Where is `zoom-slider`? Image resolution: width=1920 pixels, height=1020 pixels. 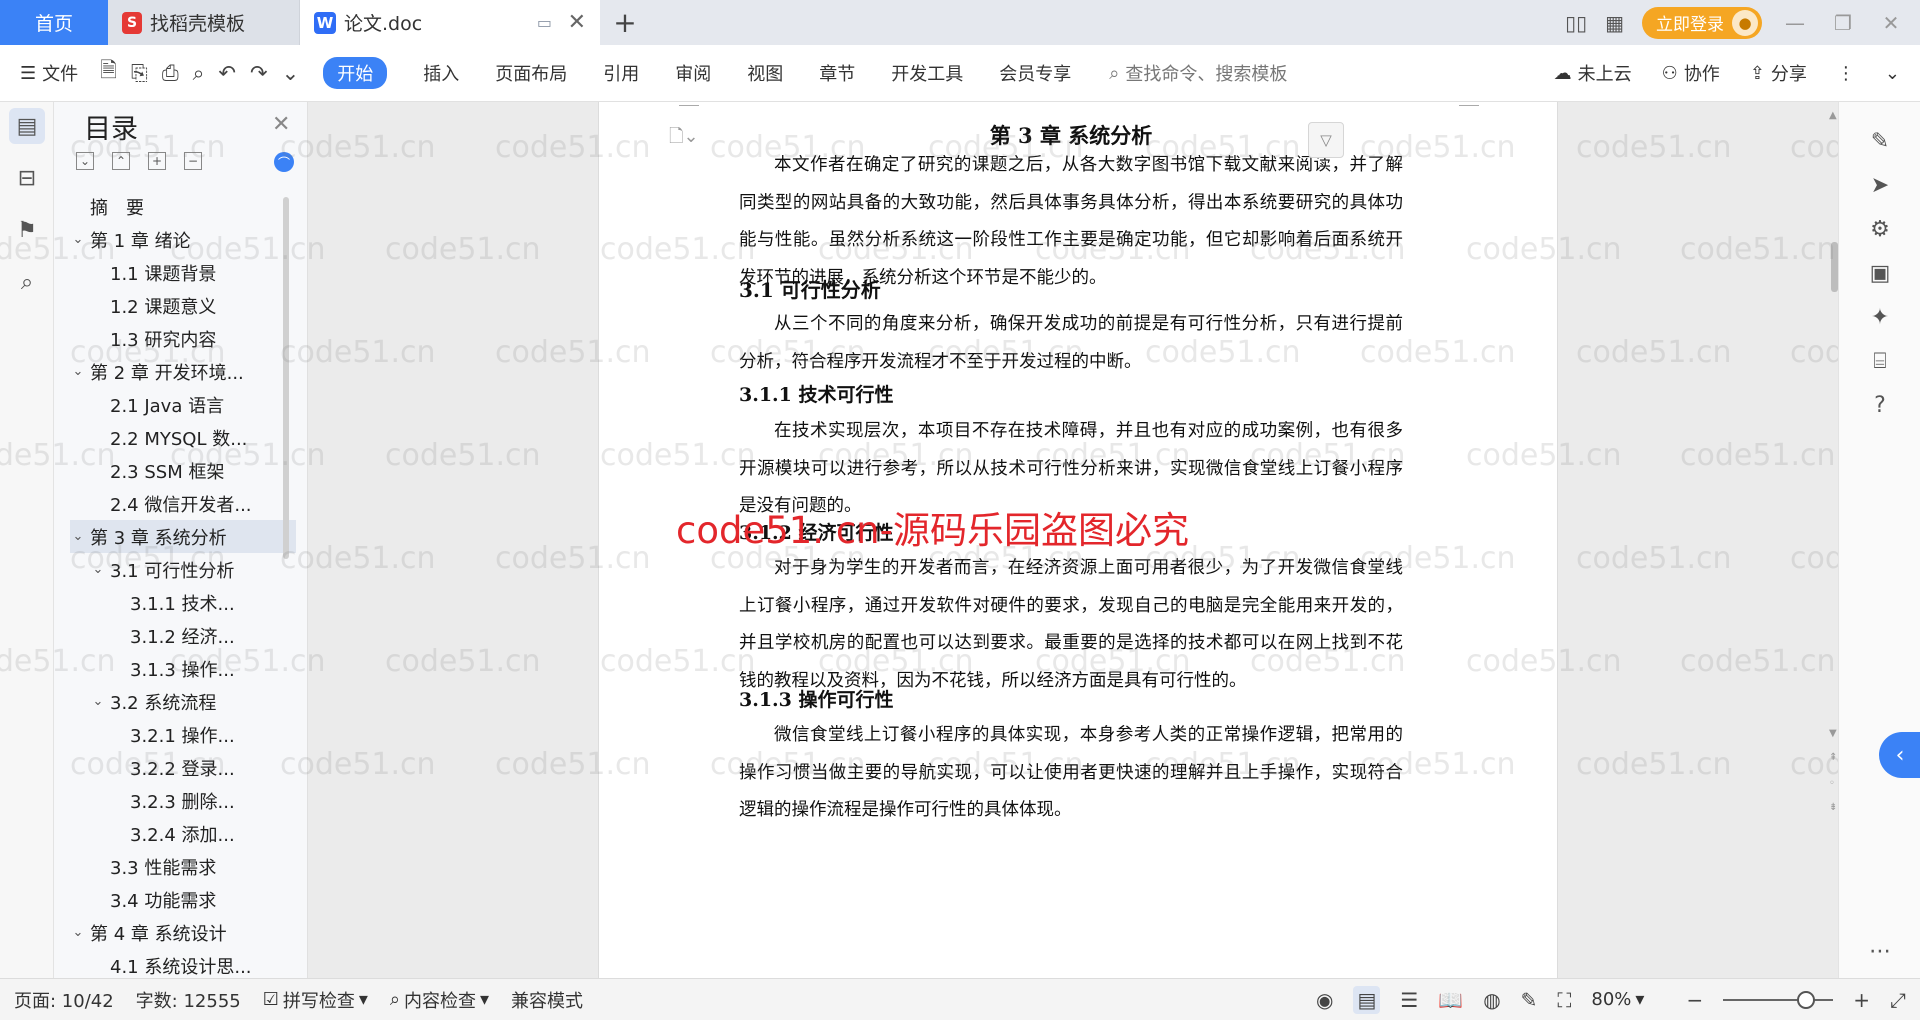
zoom-slider is located at coordinates (1778, 999).